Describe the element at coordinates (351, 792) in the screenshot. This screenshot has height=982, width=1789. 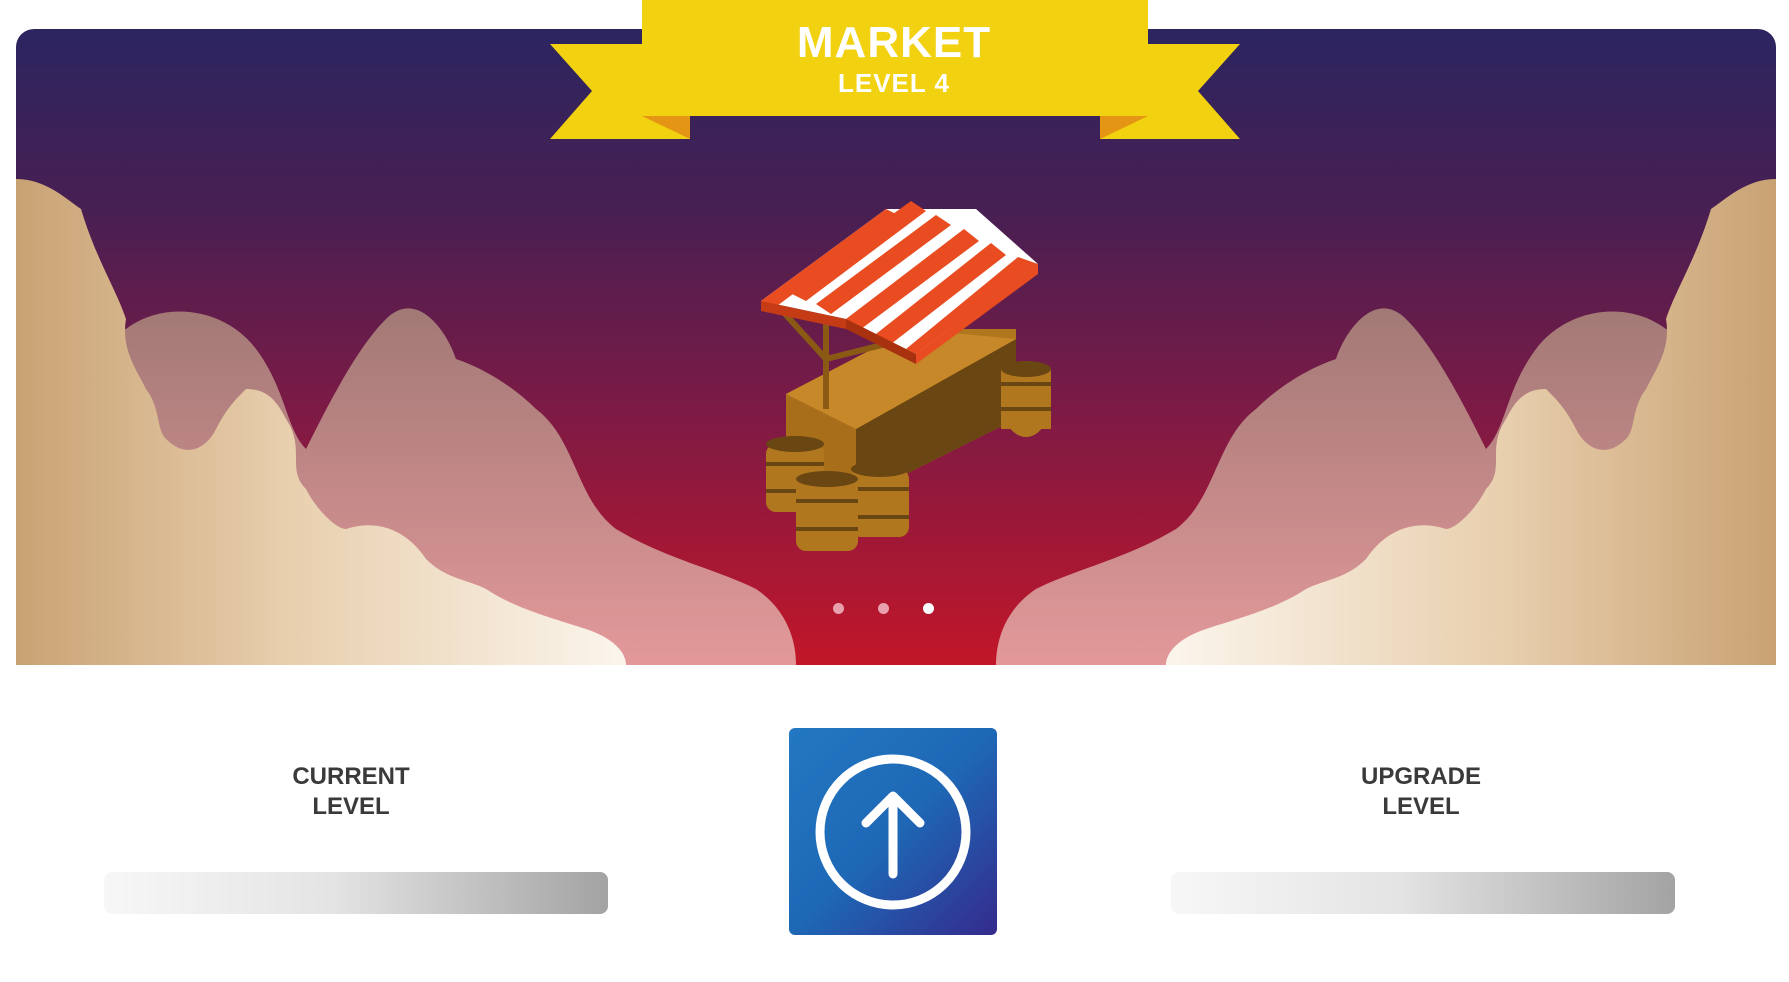
I see `current-level-label: CURRENT LEVEL` at that location.